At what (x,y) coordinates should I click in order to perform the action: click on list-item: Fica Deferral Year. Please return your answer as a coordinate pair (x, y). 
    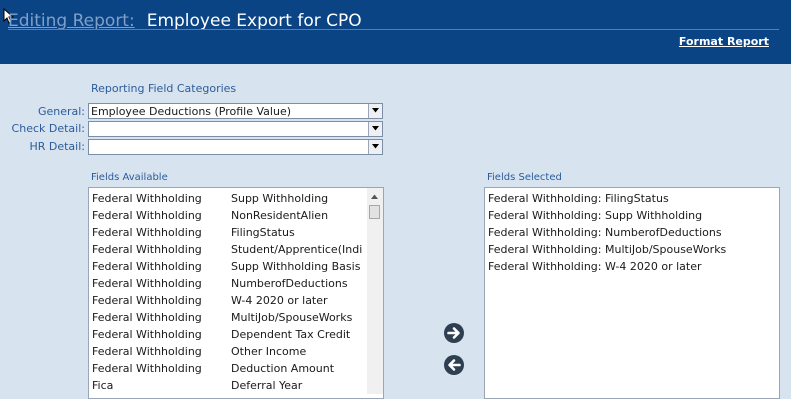
    Looking at the image, I should click on (236, 385).